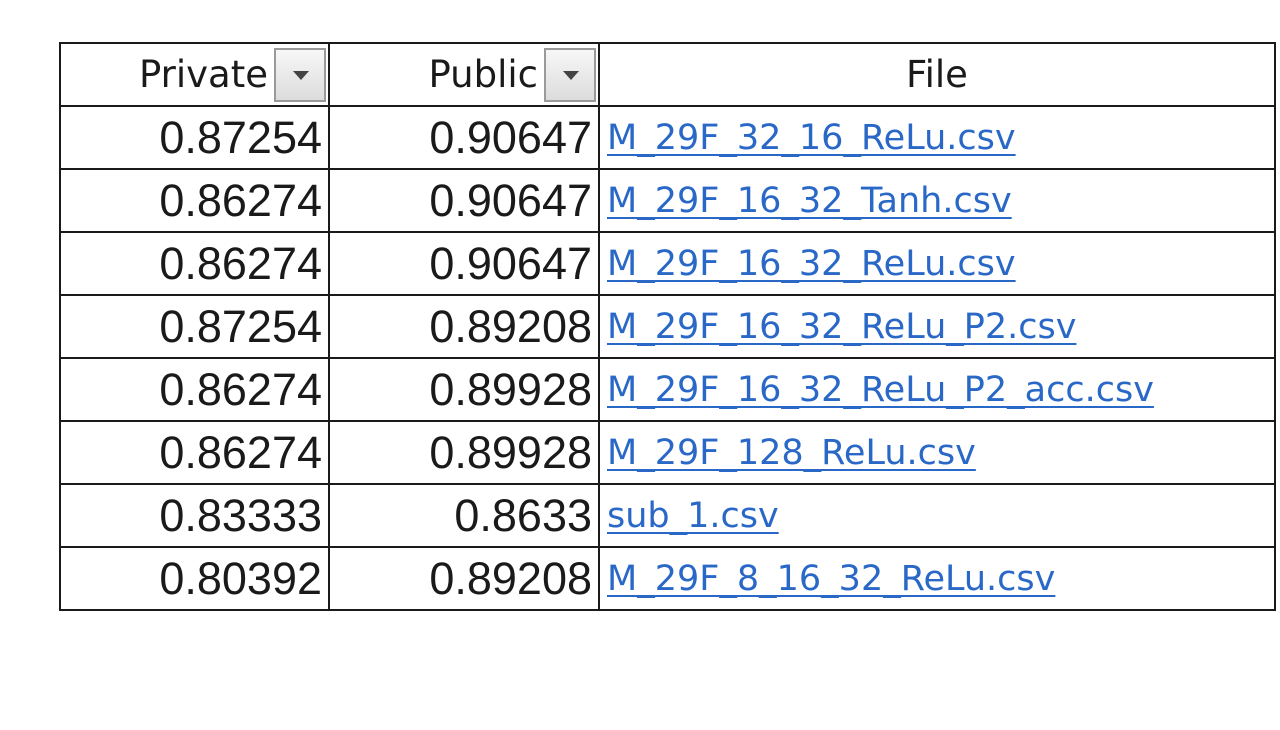 The width and height of the screenshot is (1280, 730). I want to click on private-filter-button, so click(300, 75).